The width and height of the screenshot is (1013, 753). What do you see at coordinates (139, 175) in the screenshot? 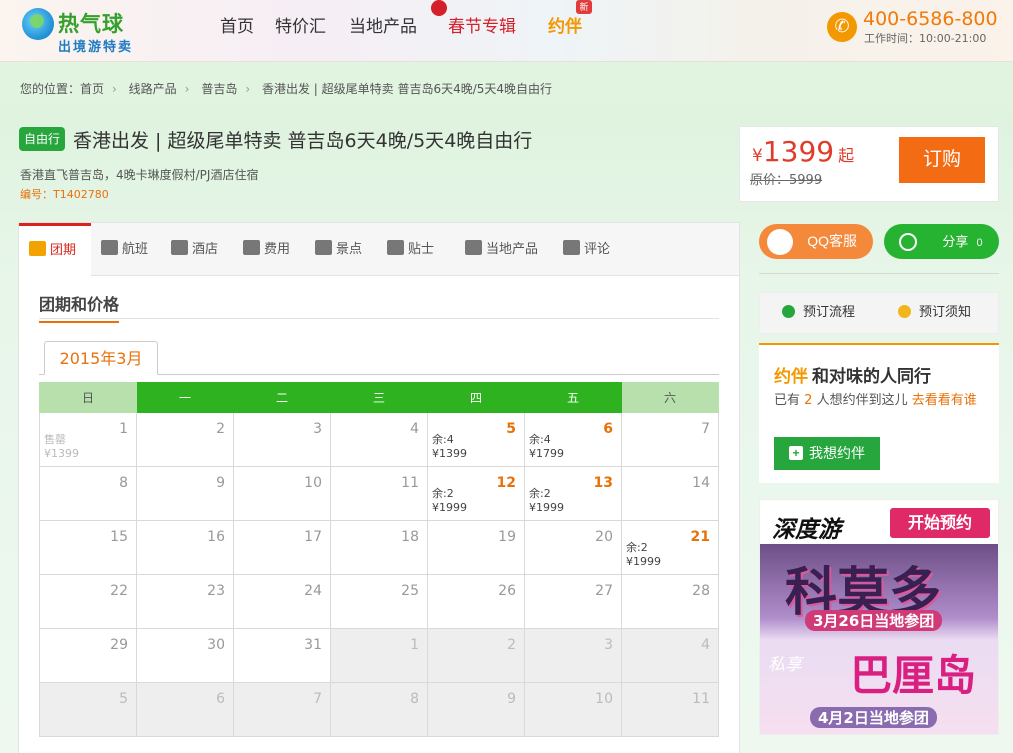
I see `product-subtitle: 香港直飞普吉岛，4晚卡琳度假村/PJ酒店住宿` at bounding box center [139, 175].